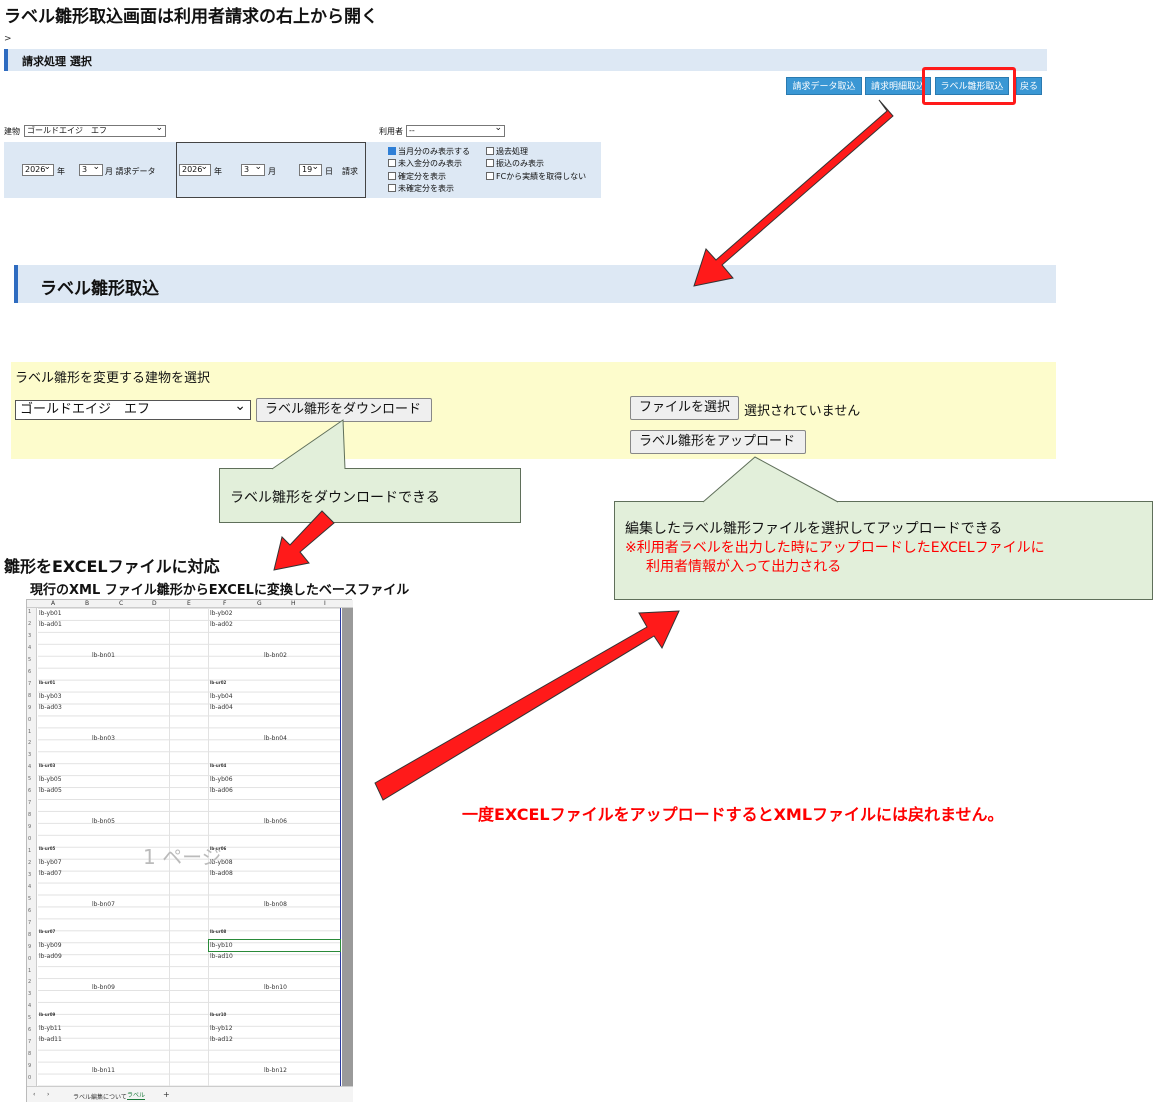  What do you see at coordinates (275, 987) in the screenshot?
I see `cell-bn: lb-bn10` at bounding box center [275, 987].